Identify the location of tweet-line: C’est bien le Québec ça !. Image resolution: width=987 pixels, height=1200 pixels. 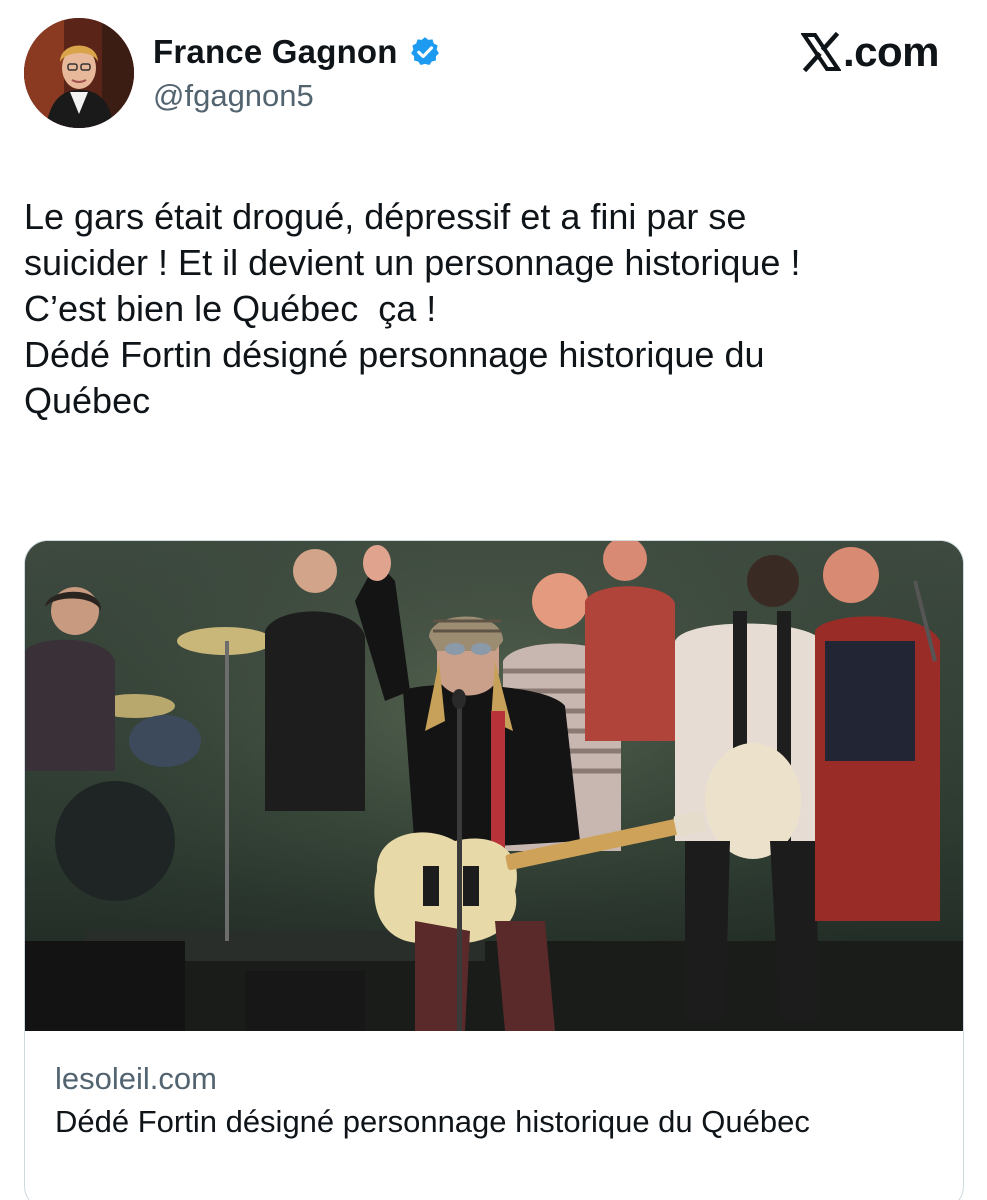
(230, 308).